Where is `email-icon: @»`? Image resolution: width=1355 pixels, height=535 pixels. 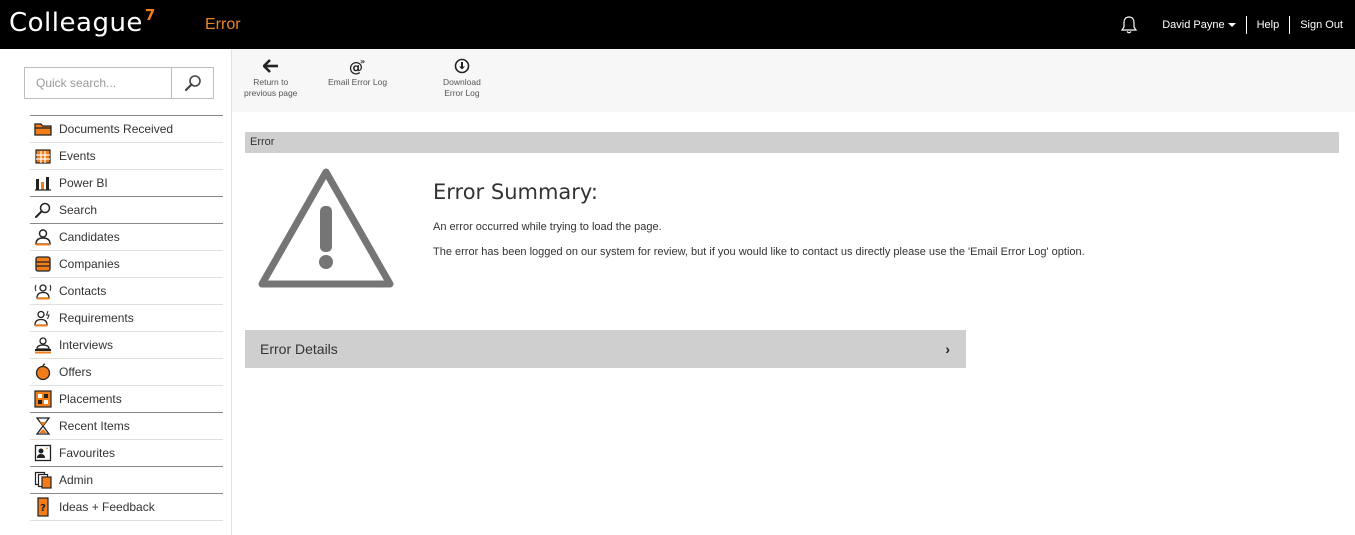 email-icon: @» is located at coordinates (358, 66).